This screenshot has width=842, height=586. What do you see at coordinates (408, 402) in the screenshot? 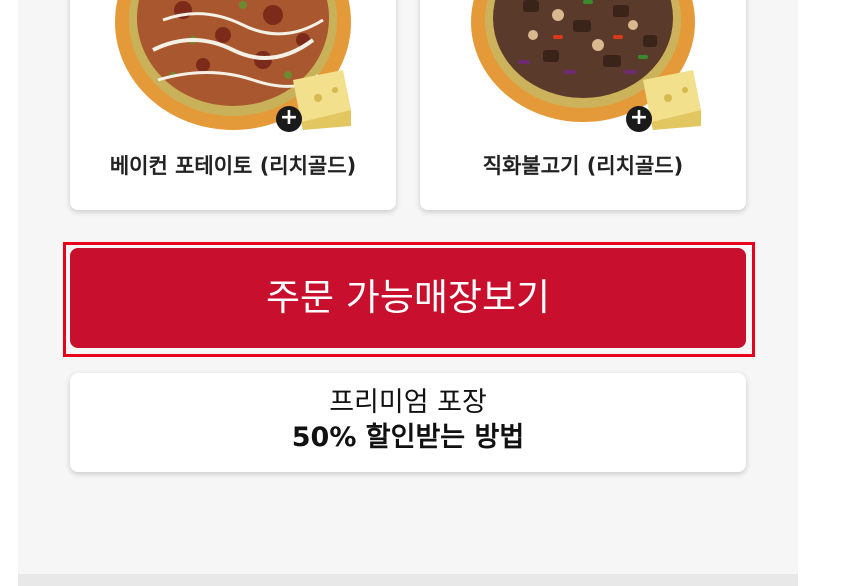
I see `premium-title: 프리미엄 포장` at bounding box center [408, 402].